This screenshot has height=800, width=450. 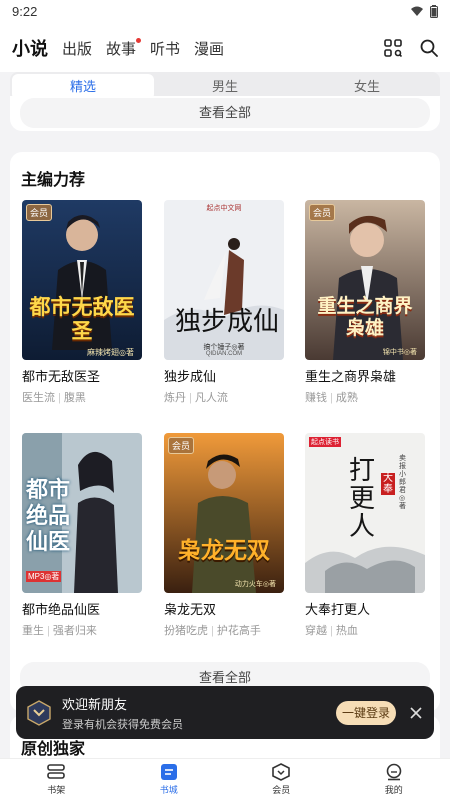 What do you see at coordinates (56, 771) in the screenshot?
I see `bookshelf-icon` at bounding box center [56, 771].